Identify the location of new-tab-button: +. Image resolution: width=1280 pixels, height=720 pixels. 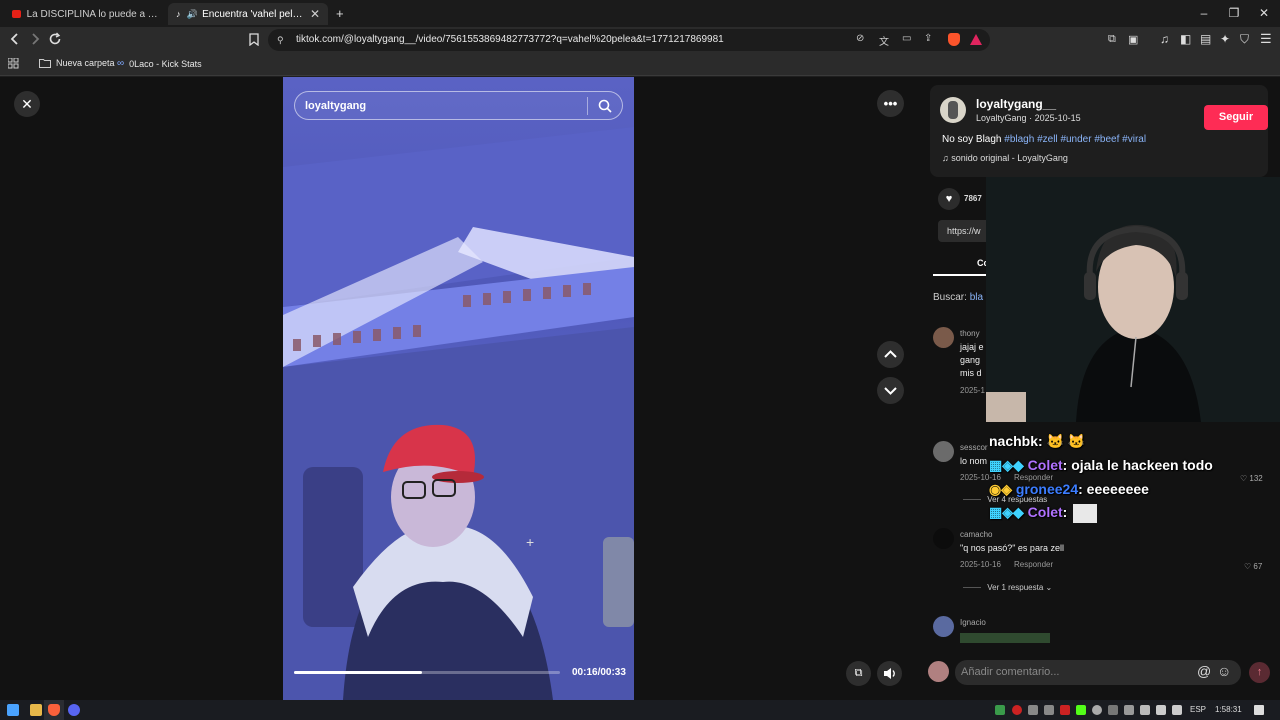
(340, 13).